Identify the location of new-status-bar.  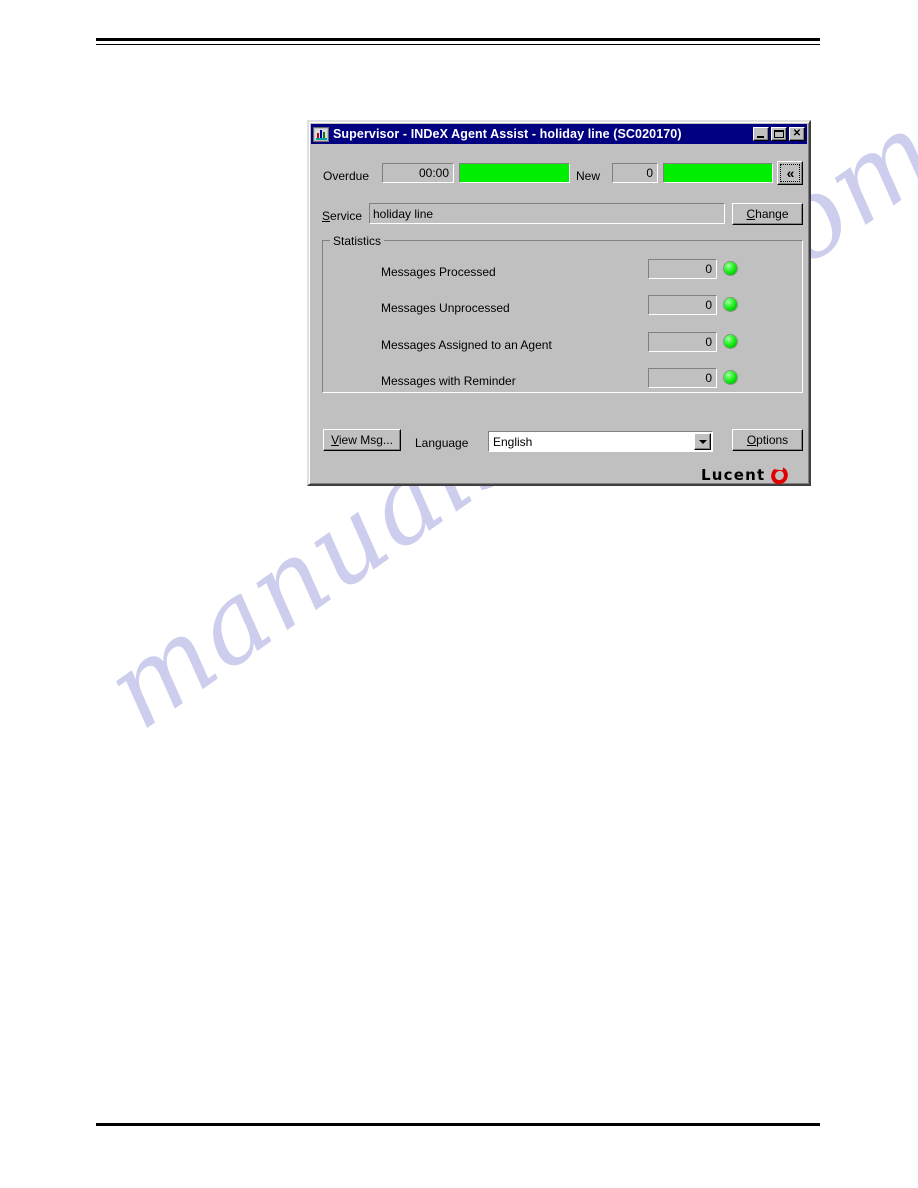
(718, 173).